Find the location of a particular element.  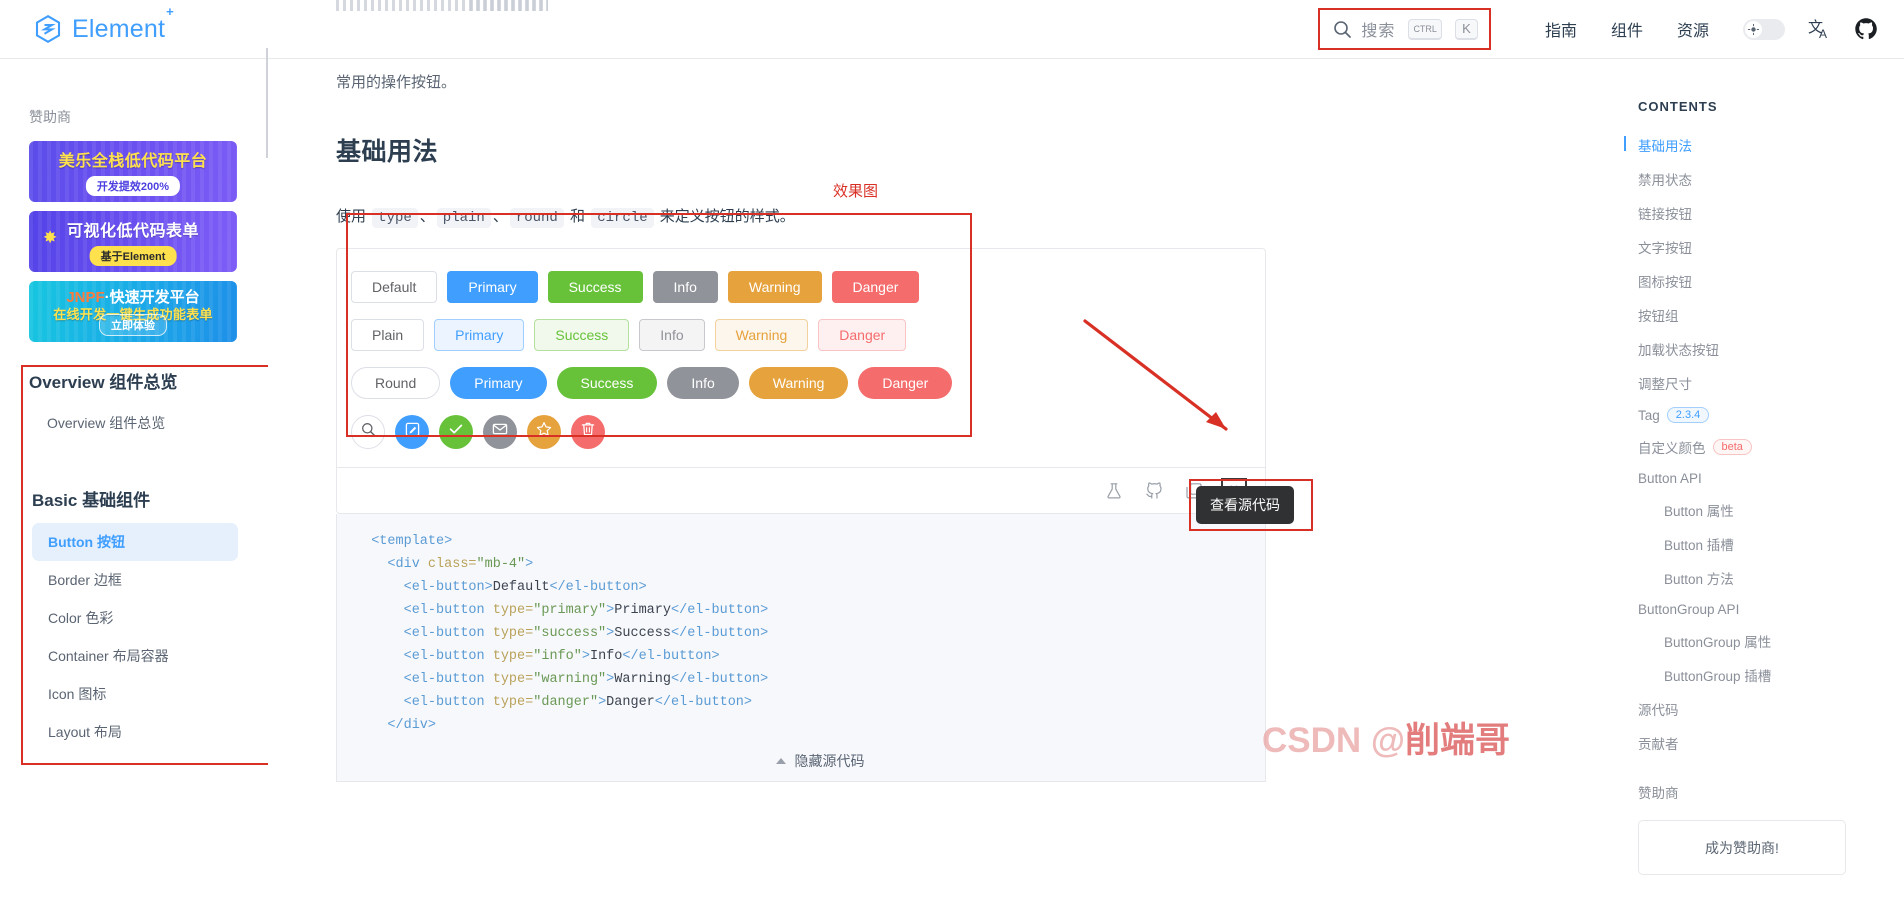

sidebar-item-icon: Icon 图标 is located at coordinates (135, 694).